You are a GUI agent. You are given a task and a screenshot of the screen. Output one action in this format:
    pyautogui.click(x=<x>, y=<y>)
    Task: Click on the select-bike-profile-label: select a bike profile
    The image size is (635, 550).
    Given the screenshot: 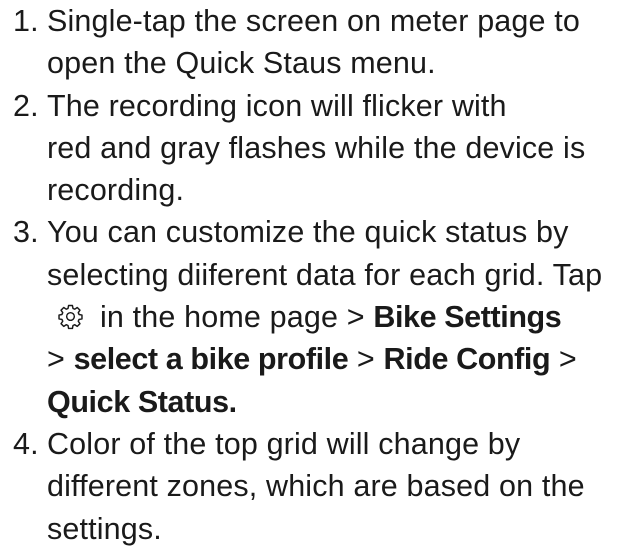 What is the action you would take?
    pyautogui.click(x=211, y=359)
    